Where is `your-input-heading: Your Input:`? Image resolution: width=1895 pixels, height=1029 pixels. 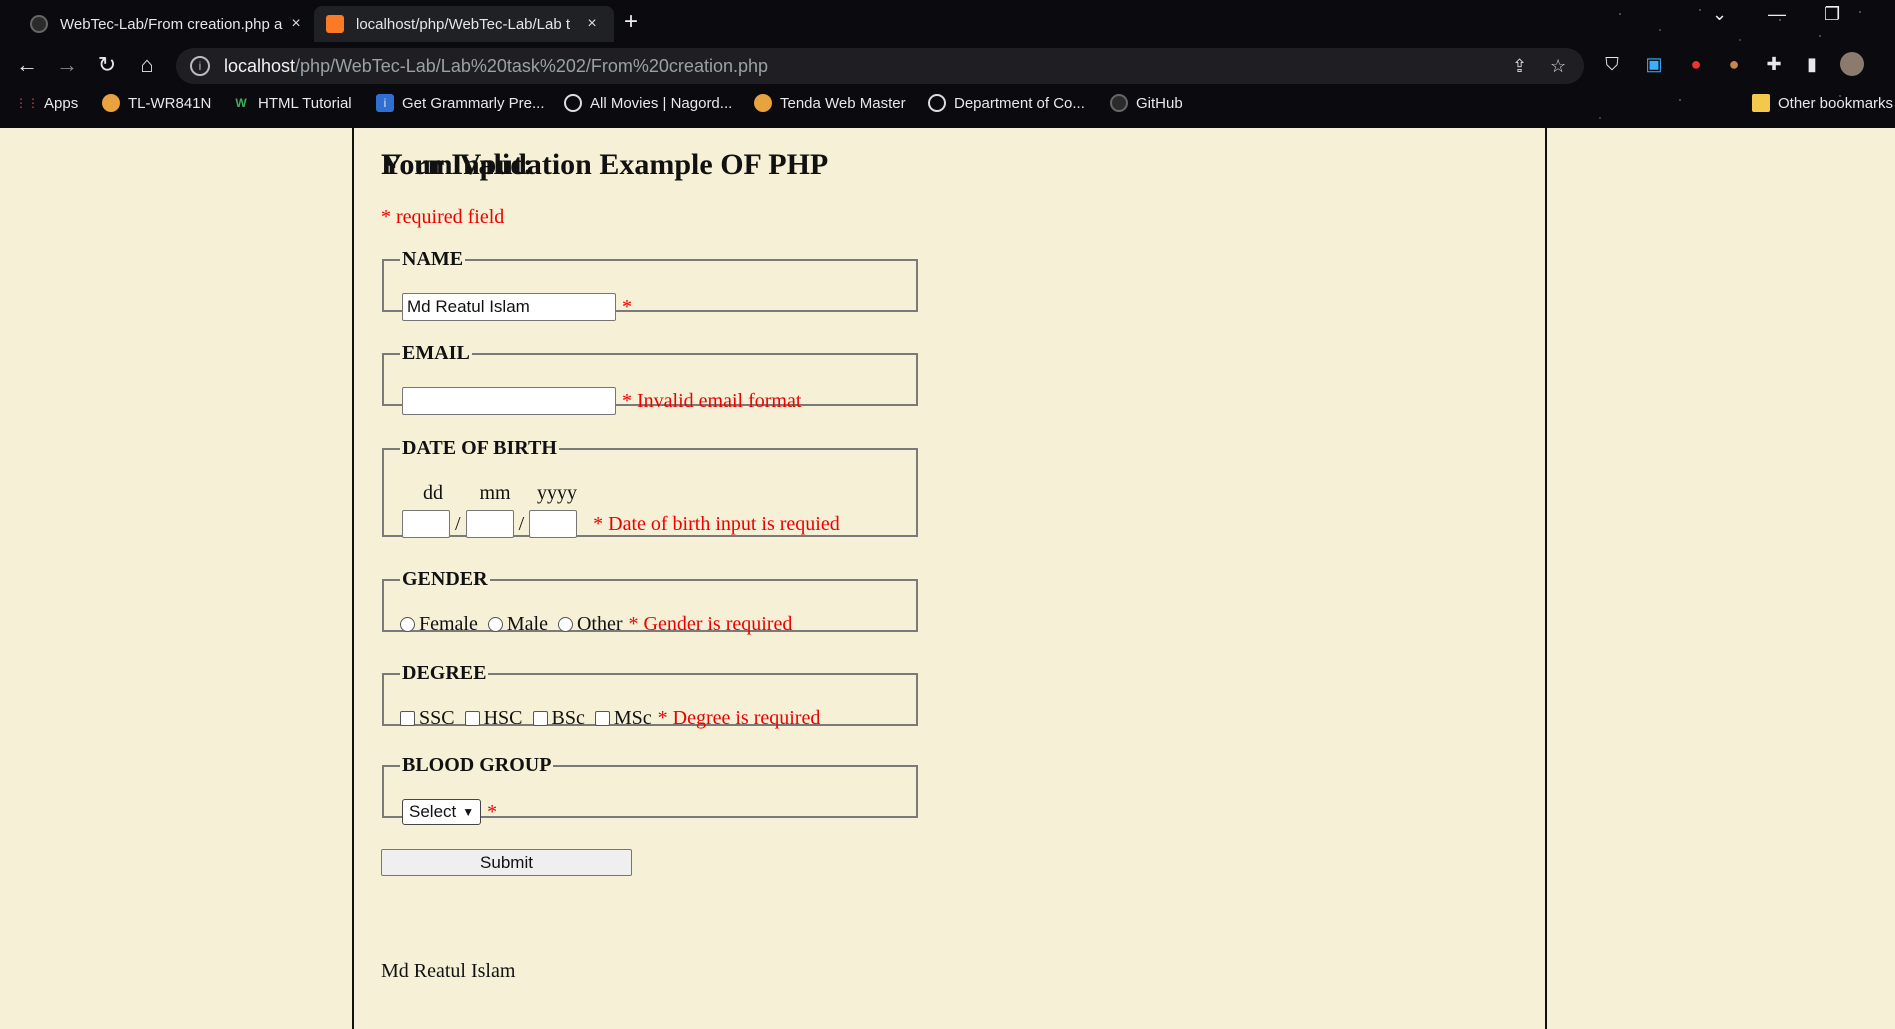 your-input-heading: Your Input: is located at coordinates (457, 164).